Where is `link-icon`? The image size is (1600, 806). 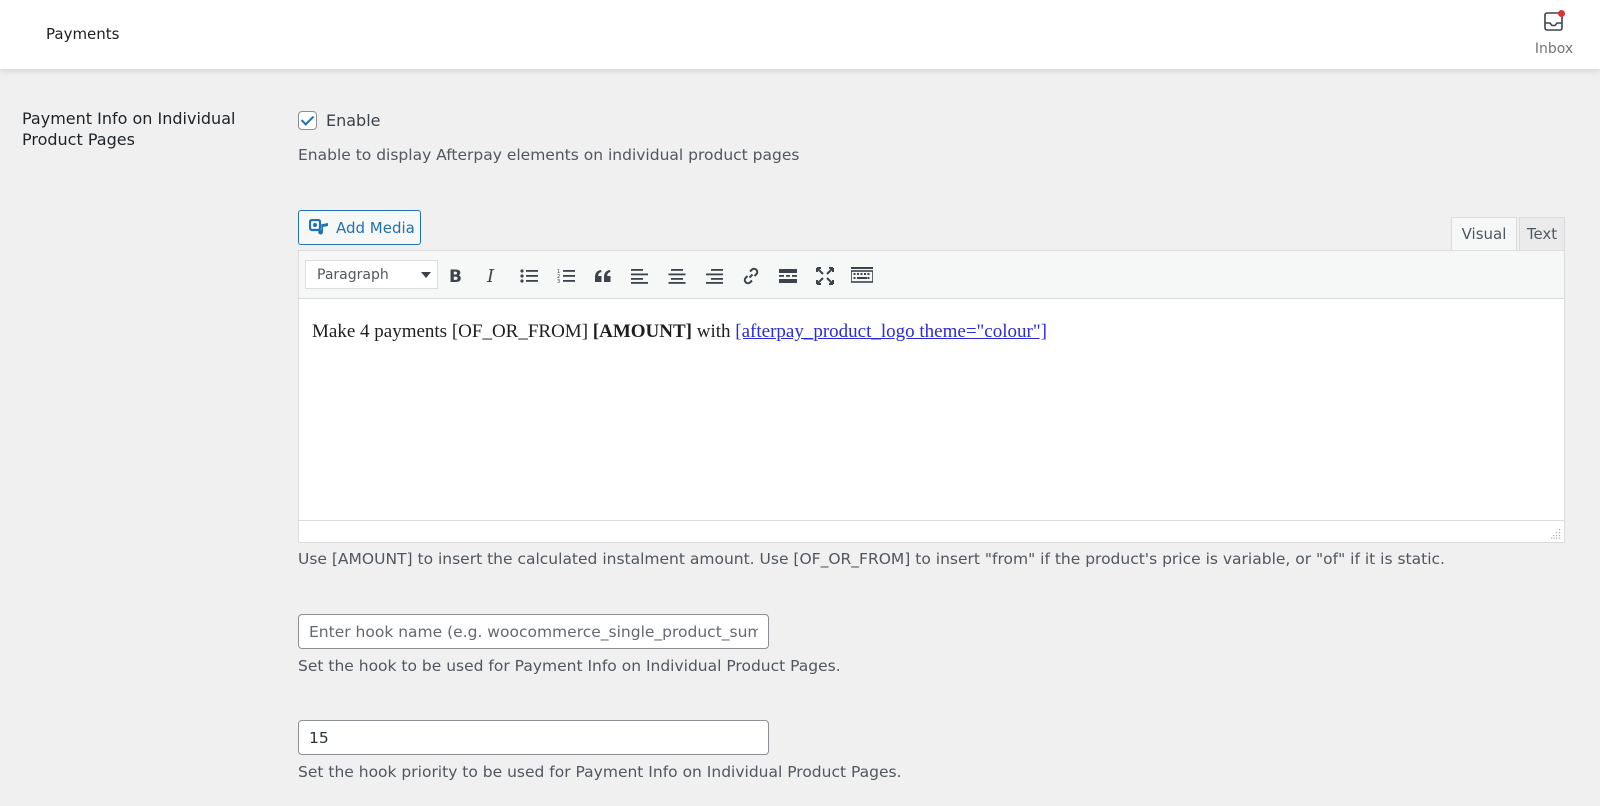
link-icon is located at coordinates (751, 276).